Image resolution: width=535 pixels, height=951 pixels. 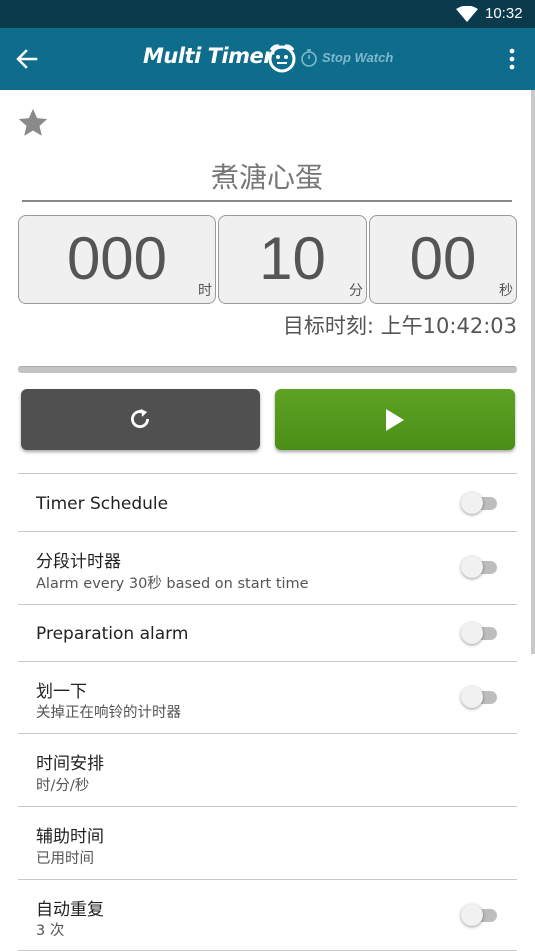 What do you see at coordinates (356, 291) in the screenshot?
I see `minutes-unit: 分` at bounding box center [356, 291].